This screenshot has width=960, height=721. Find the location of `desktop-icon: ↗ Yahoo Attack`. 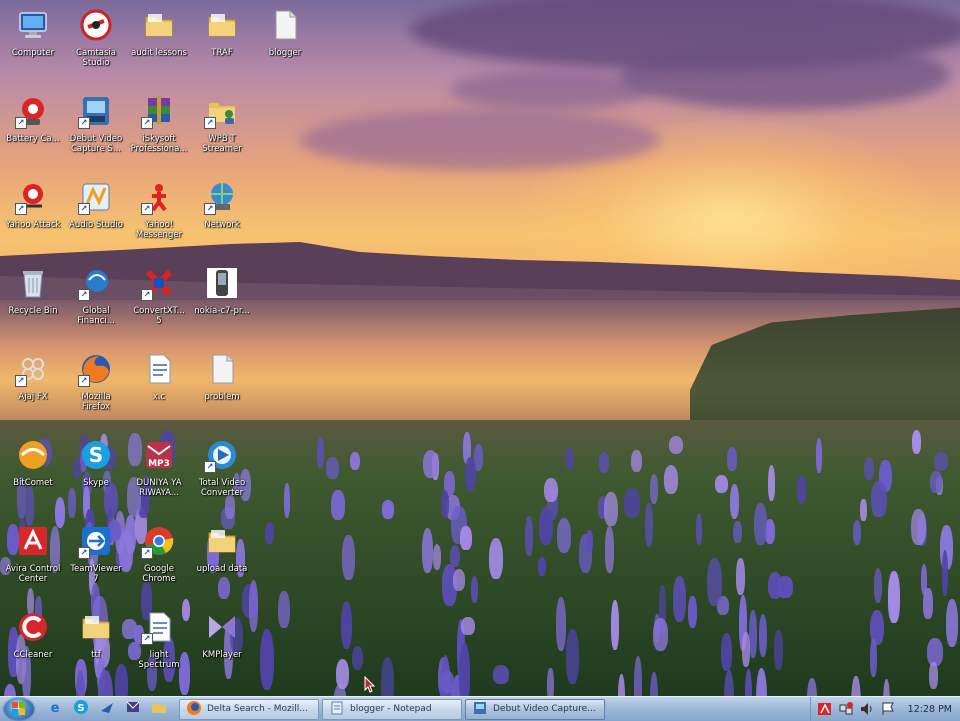

desktop-icon: ↗ Yahoo Attack is located at coordinates (33, 214).